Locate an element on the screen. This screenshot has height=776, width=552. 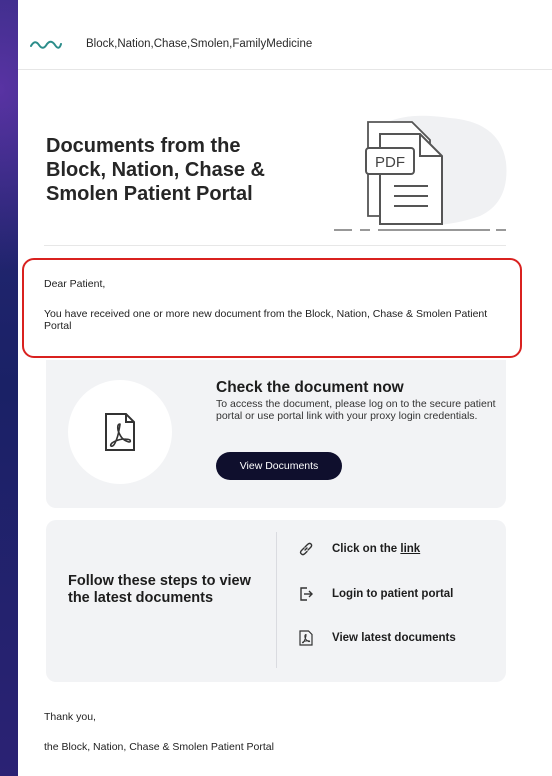
check-document-title: Check the document now is located at coordinates (310, 387).